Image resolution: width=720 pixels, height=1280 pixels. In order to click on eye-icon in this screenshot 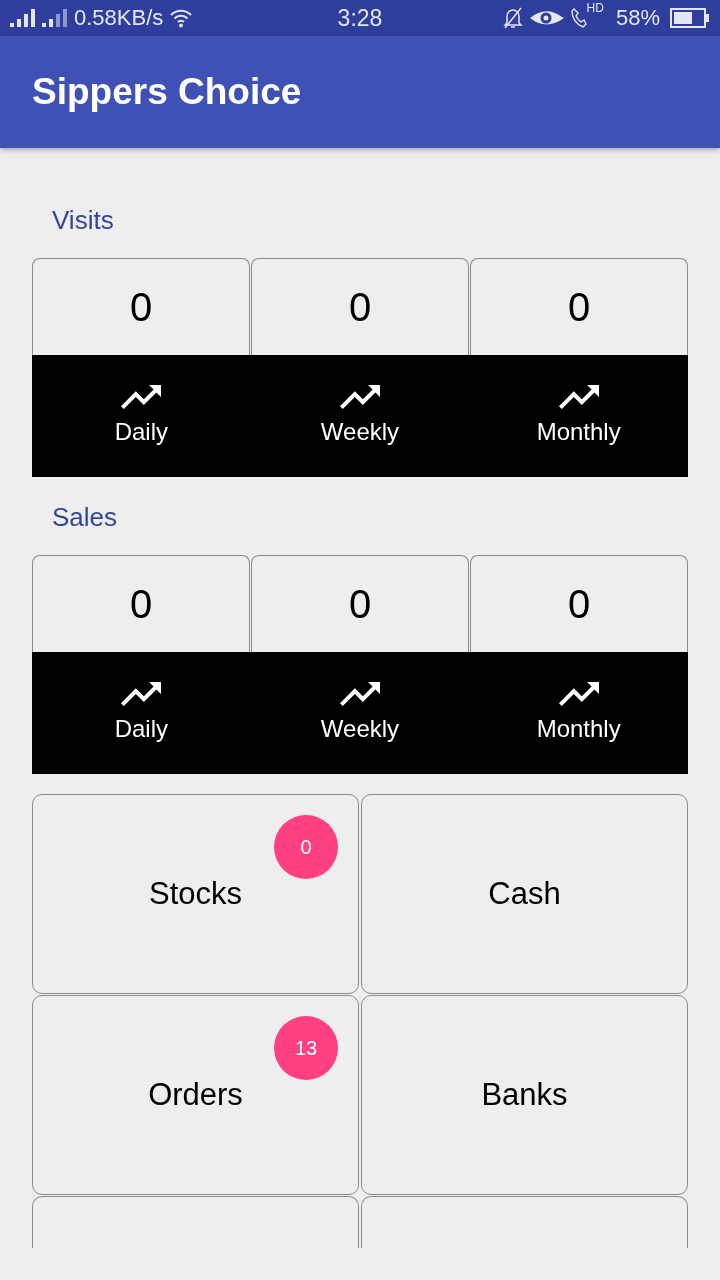, I will do `click(546, 18)`.